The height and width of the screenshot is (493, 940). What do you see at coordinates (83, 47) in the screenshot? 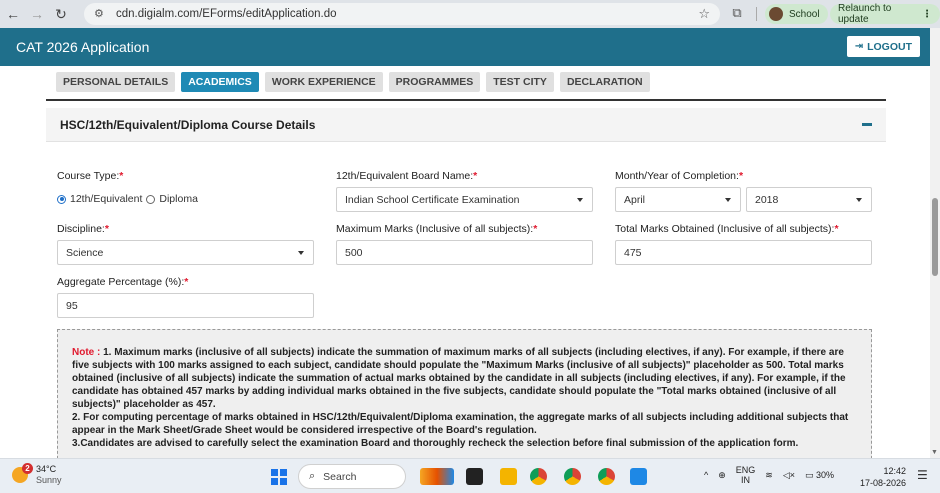
I see `page-title: CAT 2026 Application` at bounding box center [83, 47].